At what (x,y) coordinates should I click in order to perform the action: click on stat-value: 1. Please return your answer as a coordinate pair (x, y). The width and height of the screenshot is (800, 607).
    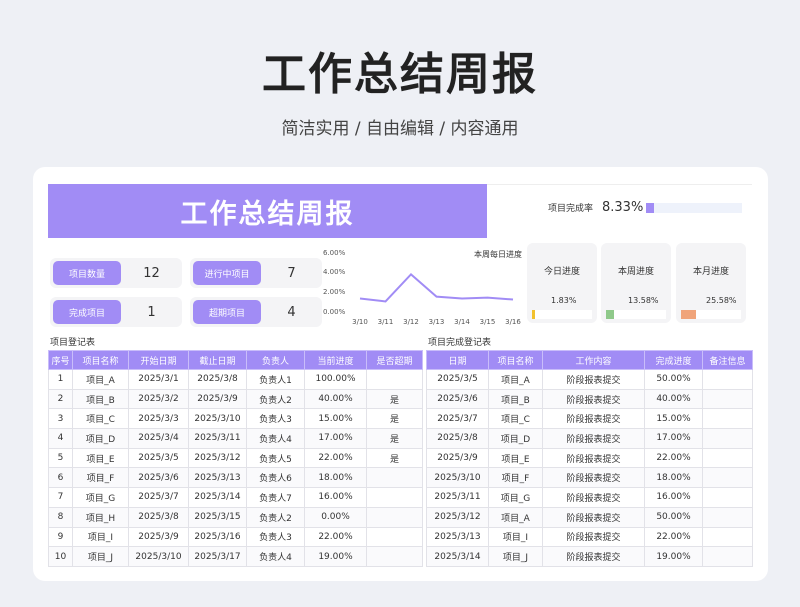
    Looking at the image, I should click on (151, 312).